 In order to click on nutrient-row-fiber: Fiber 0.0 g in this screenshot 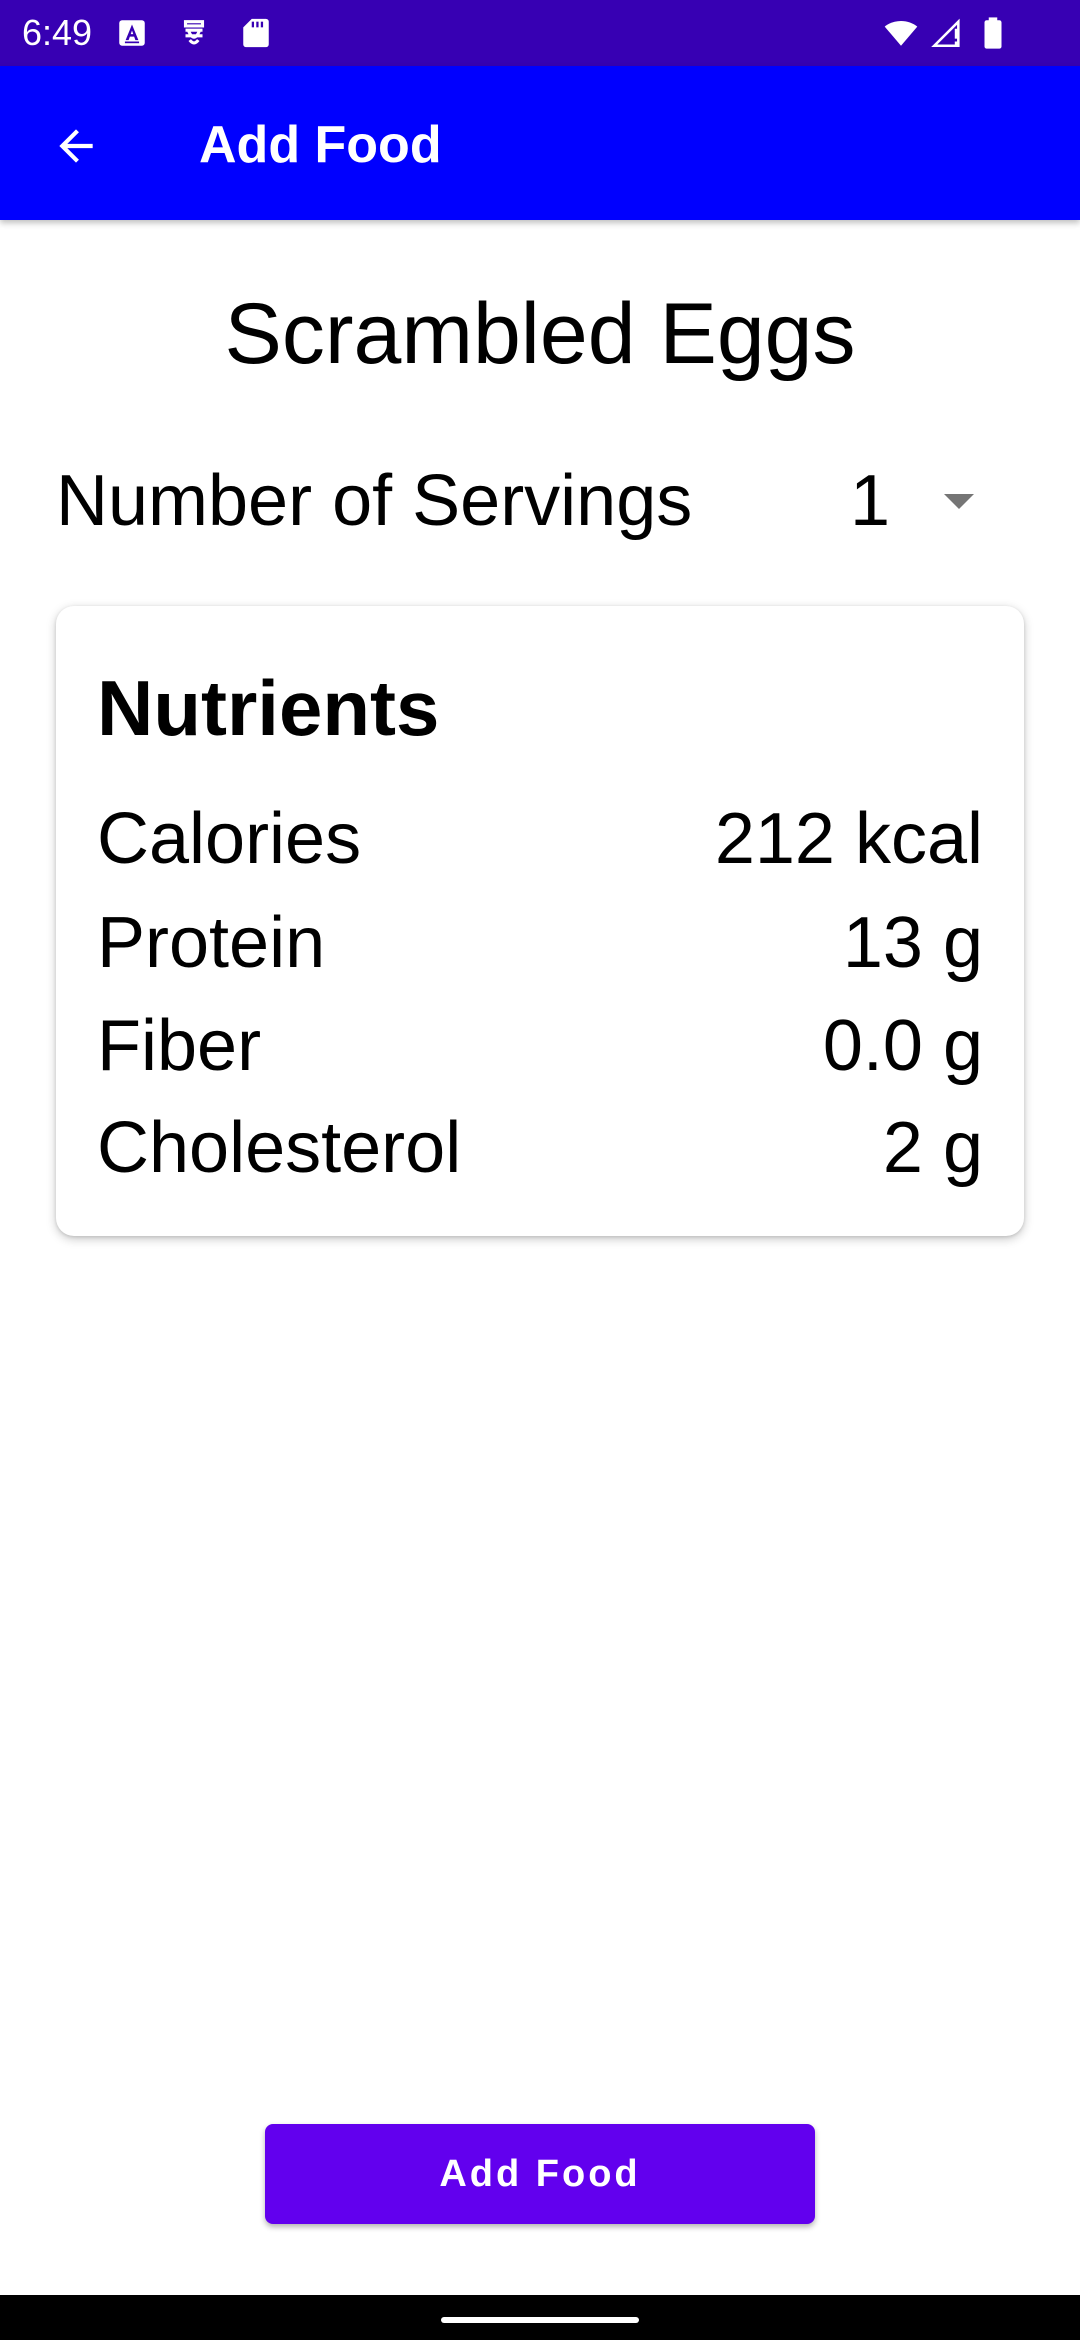, I will do `click(540, 1046)`.